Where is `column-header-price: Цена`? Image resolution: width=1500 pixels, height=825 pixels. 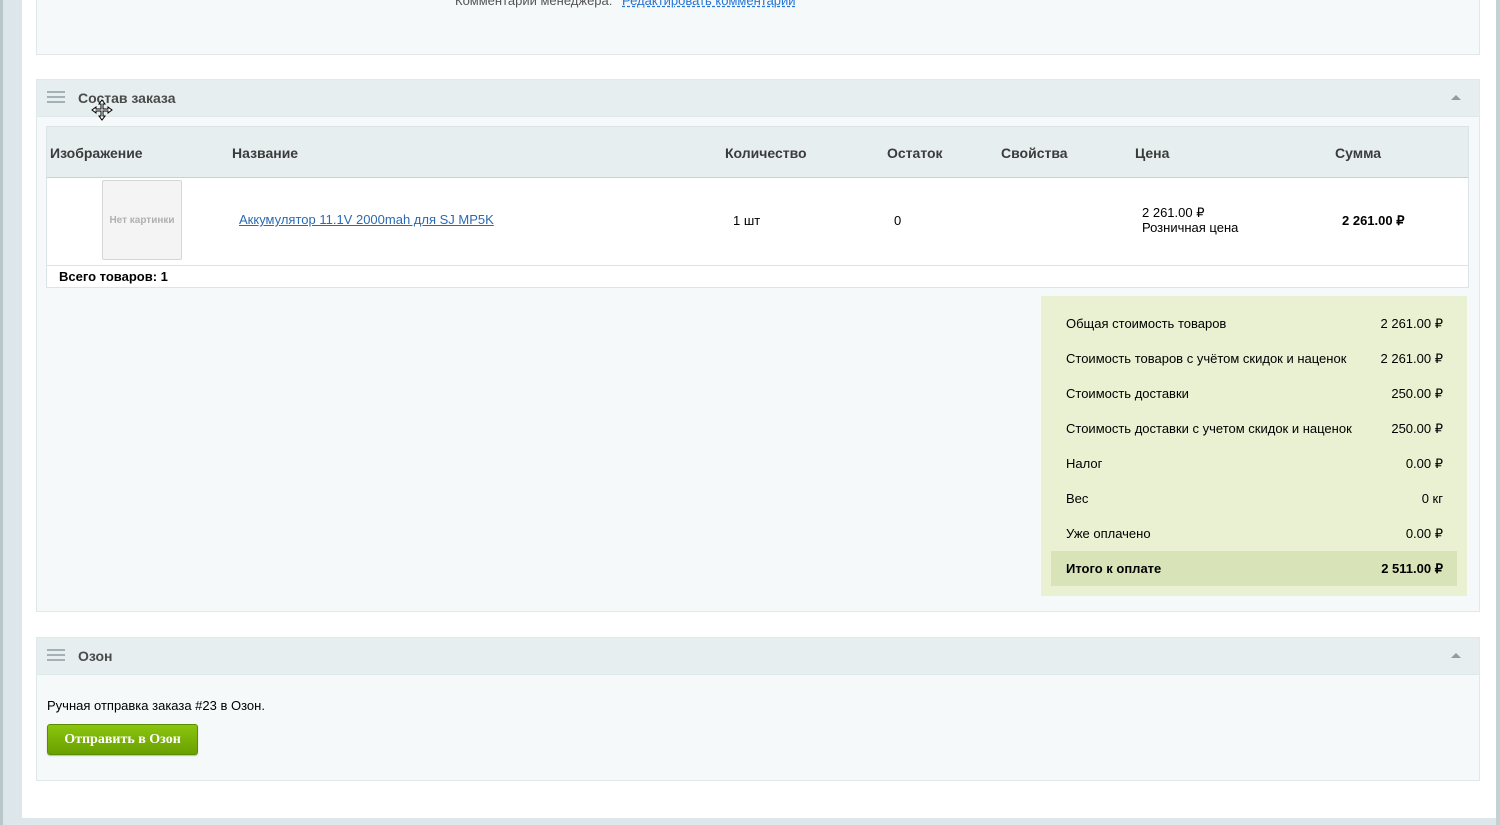
column-header-price: Цена is located at coordinates (1152, 153).